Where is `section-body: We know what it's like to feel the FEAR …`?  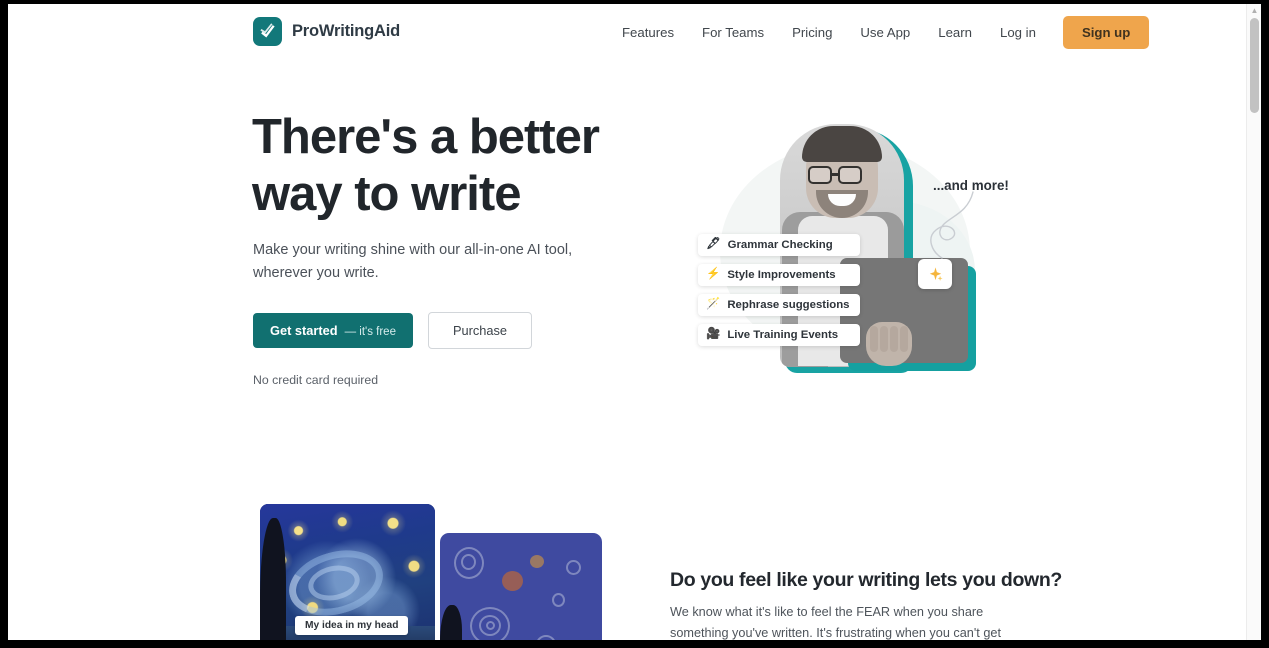 section-body: We know what it's like to feel the FEAR … is located at coordinates (835, 622).